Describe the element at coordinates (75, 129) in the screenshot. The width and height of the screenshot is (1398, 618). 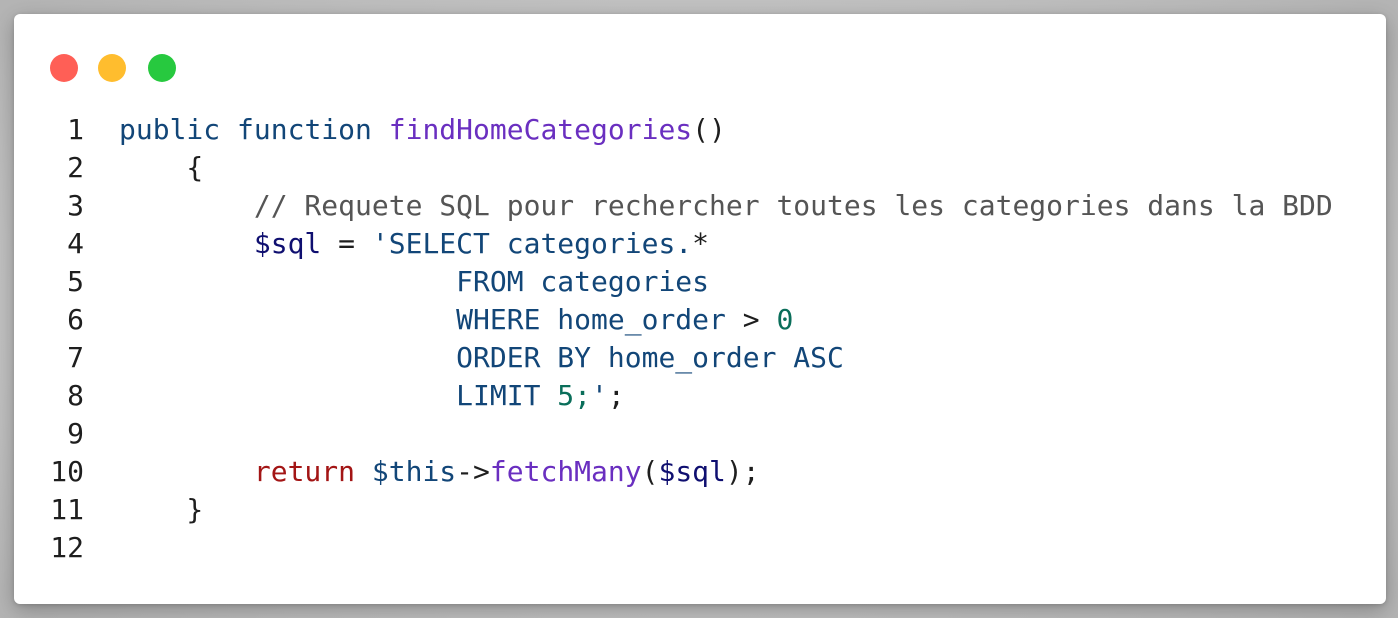
I see `line-number: 1` at that location.